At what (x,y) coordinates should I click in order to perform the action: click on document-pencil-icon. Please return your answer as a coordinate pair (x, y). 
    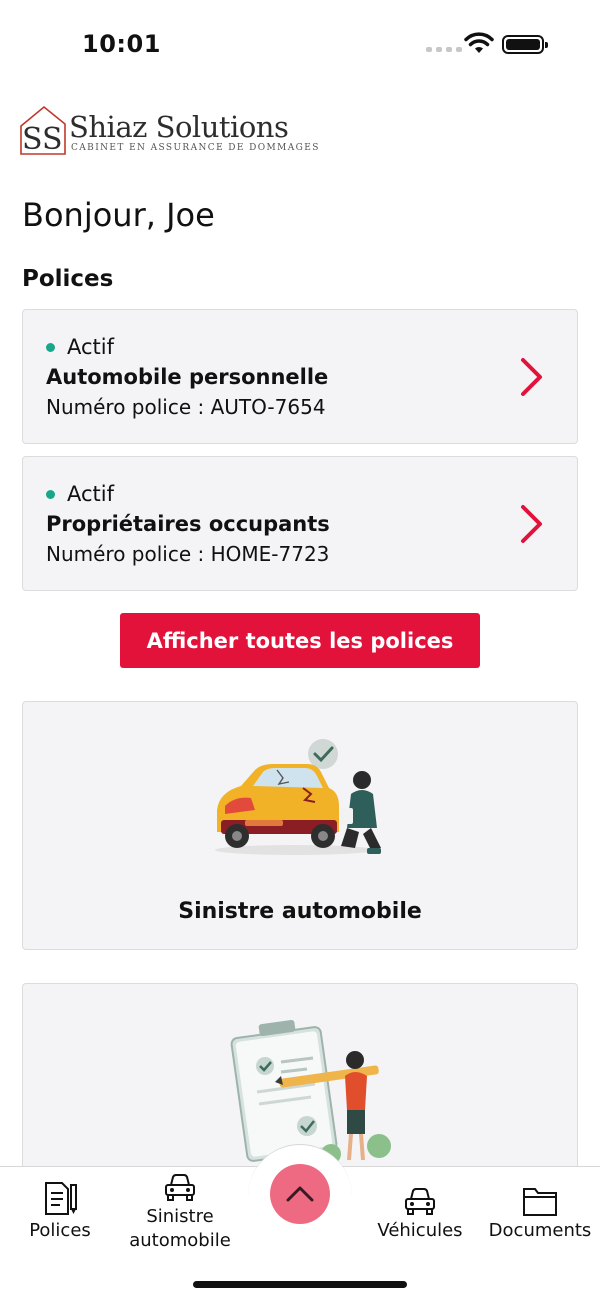
    Looking at the image, I should click on (61, 1198).